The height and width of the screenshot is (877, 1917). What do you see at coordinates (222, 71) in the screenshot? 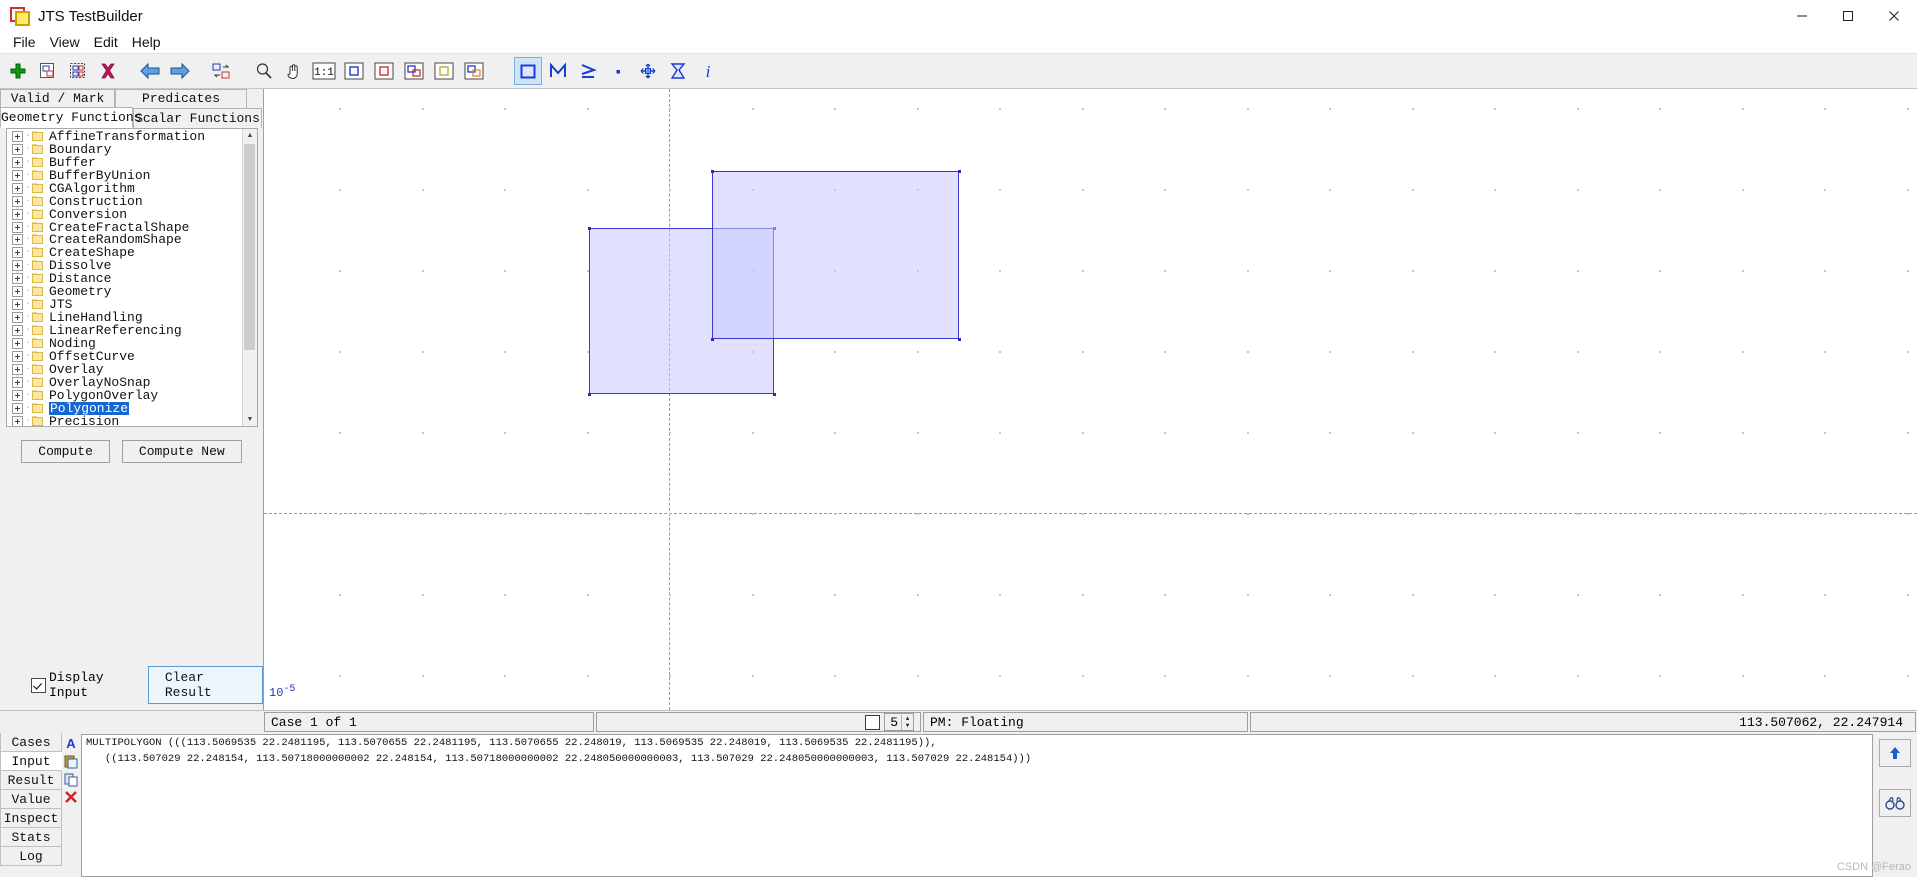
I see `exchange-geometry-icon` at bounding box center [222, 71].